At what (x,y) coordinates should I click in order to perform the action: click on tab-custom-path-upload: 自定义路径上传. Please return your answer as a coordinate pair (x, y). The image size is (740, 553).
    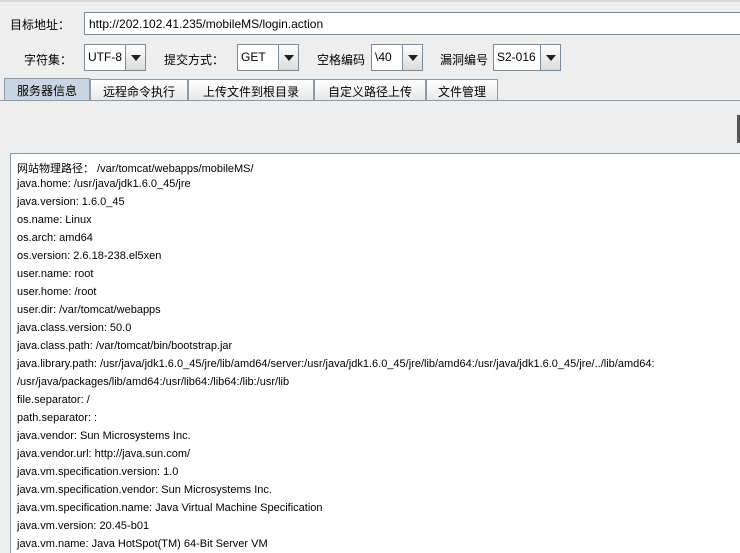
    Looking at the image, I should click on (370, 90).